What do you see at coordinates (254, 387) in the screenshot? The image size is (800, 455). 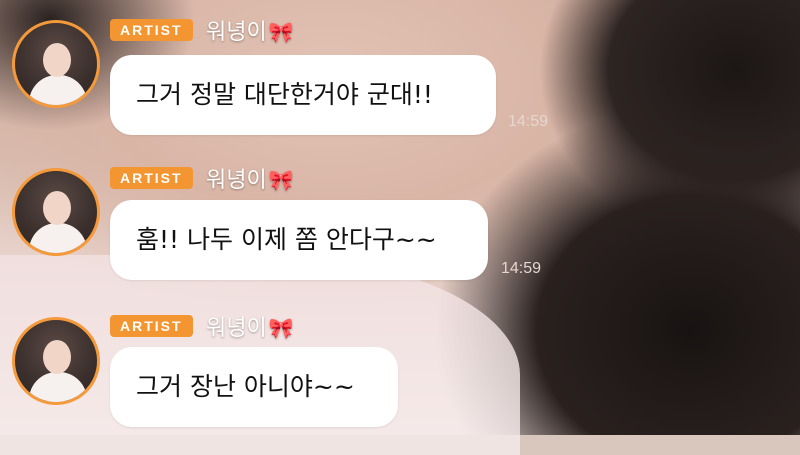 I see `message-bubble: 그거 장난 아니야~~` at bounding box center [254, 387].